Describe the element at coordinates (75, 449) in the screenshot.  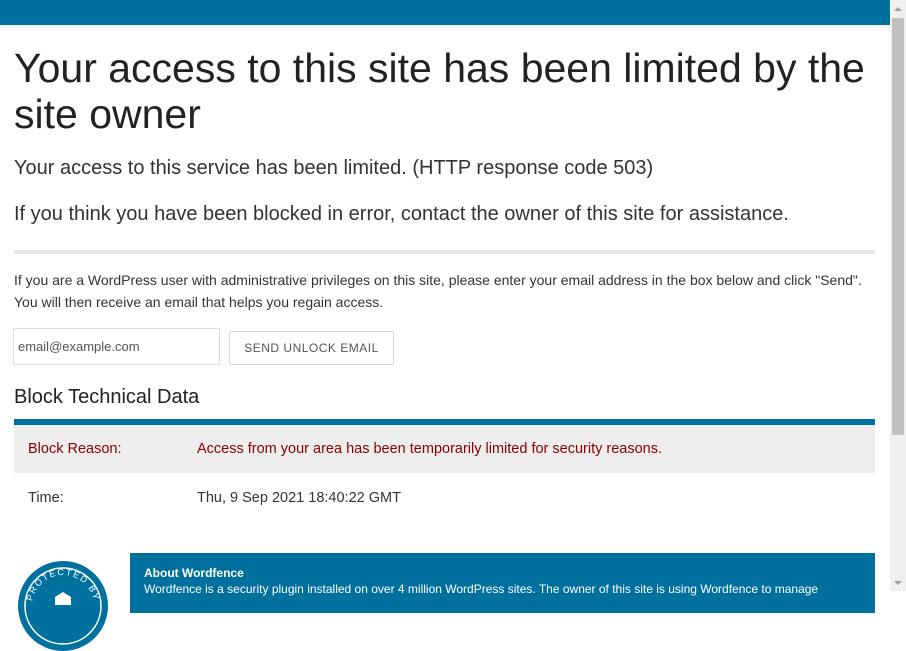
I see `block-reason-label: Block Reason:` at that location.